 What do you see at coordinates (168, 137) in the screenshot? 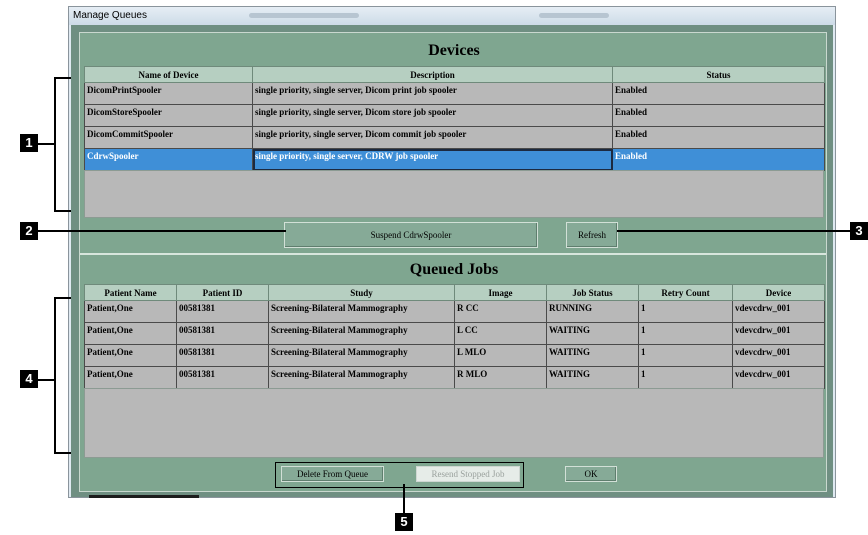
I see `device-cell: DicomCommitSpooler` at bounding box center [168, 137].